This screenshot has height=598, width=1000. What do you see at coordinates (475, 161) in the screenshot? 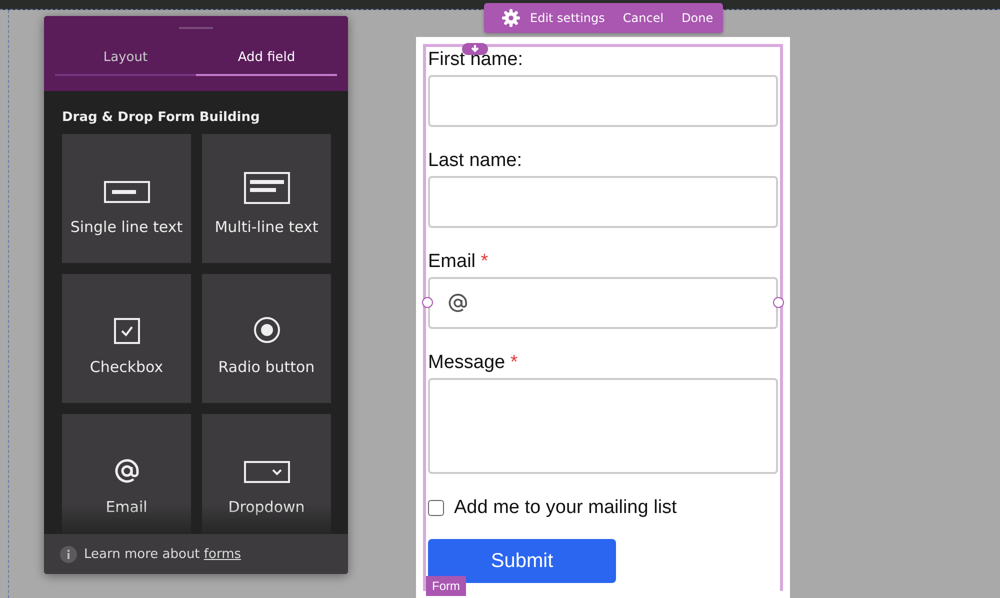
I see `field-label: Last name:` at bounding box center [475, 161].